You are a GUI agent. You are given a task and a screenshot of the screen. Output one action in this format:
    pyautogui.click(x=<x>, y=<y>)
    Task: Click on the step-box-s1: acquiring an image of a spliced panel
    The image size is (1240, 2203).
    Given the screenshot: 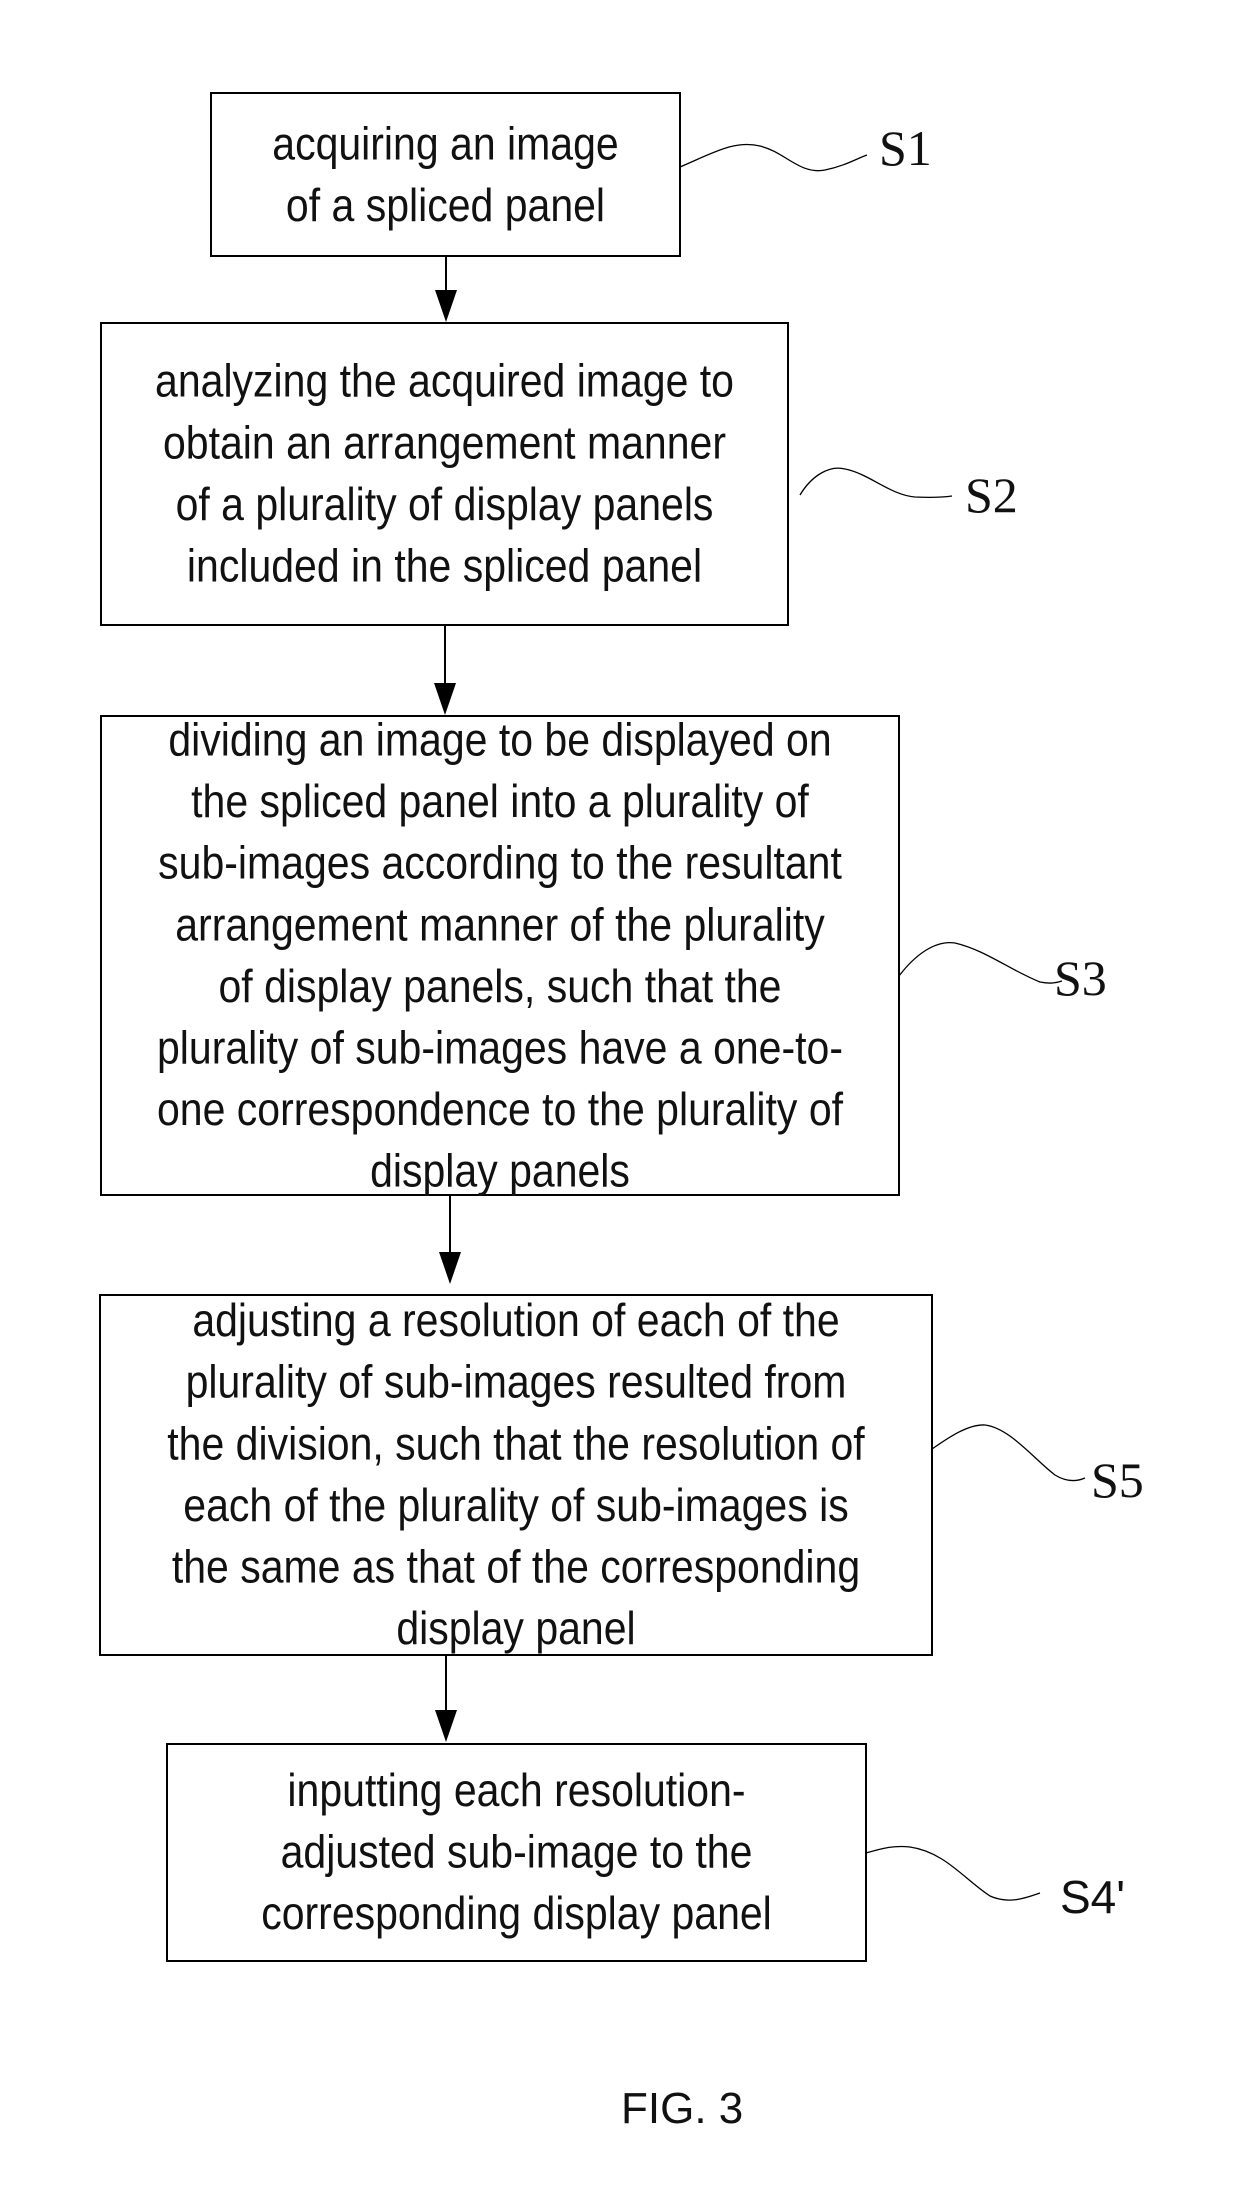 What is the action you would take?
    pyautogui.click(x=445, y=174)
    